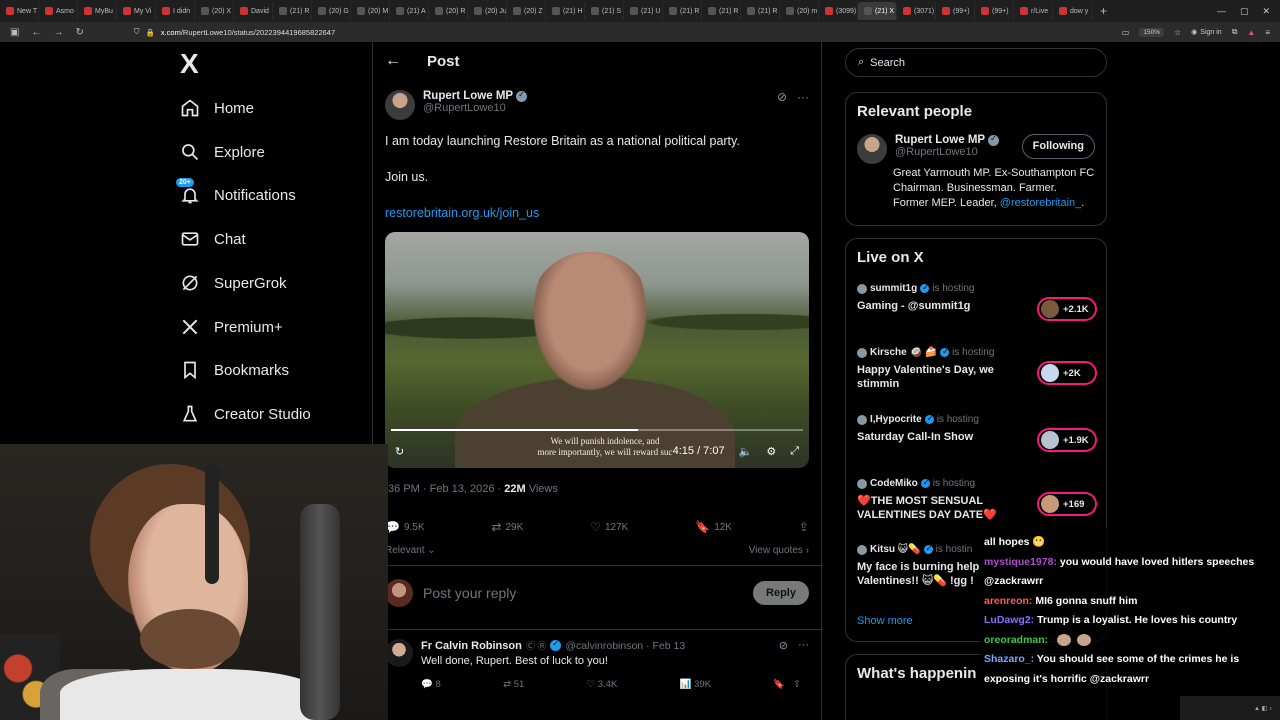  I want to click on repost-button: ⇄ 51, so click(513, 684).